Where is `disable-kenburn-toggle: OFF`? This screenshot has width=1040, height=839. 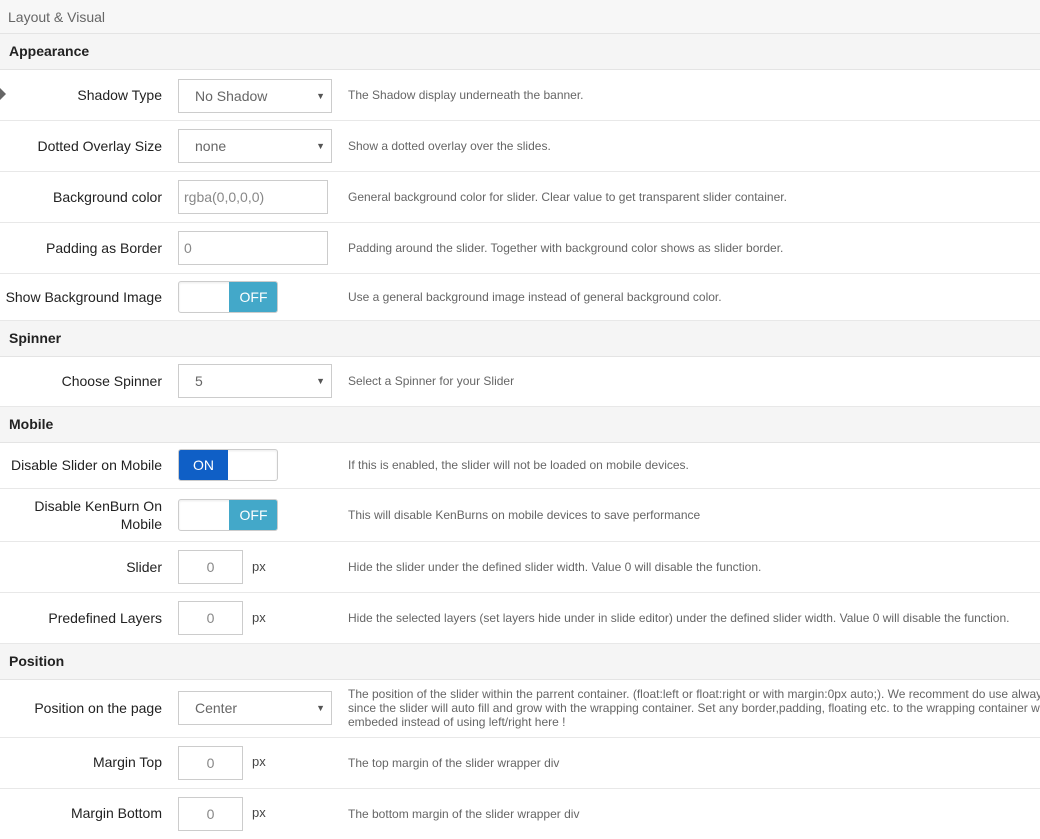 disable-kenburn-toggle: OFF is located at coordinates (228, 515).